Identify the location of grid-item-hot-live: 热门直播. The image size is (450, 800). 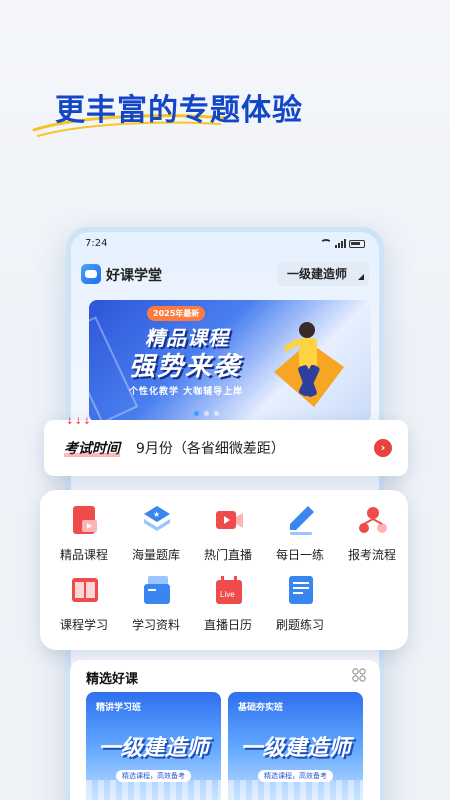
(228, 539).